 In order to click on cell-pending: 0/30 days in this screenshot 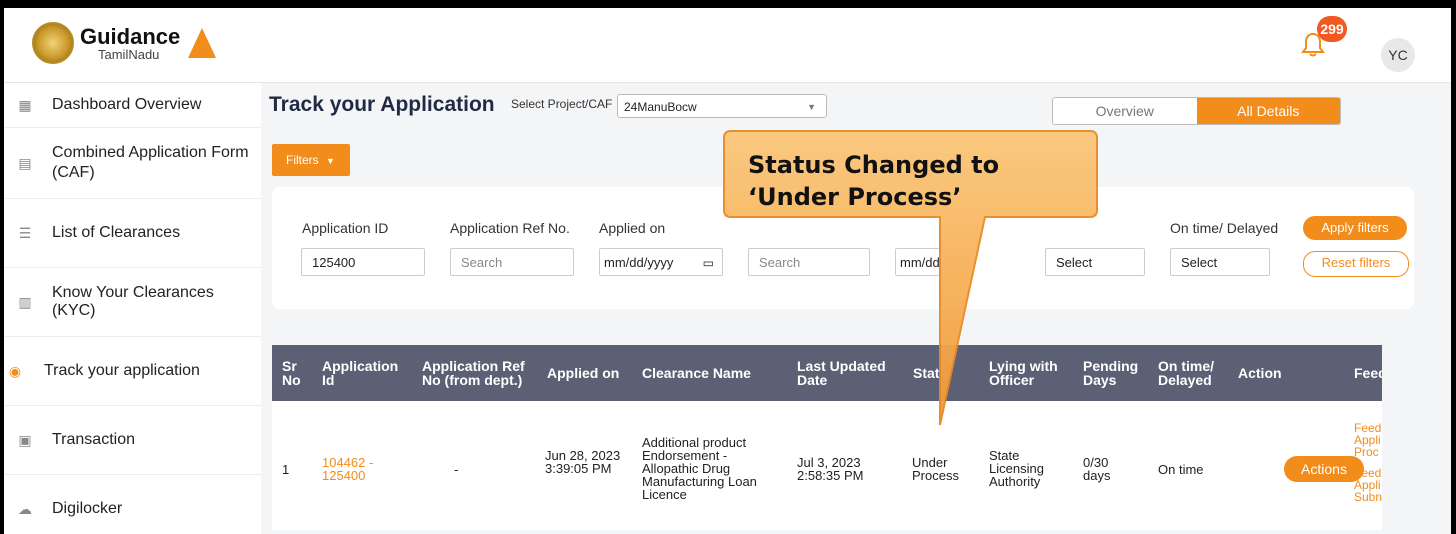, I will do `click(1097, 469)`.